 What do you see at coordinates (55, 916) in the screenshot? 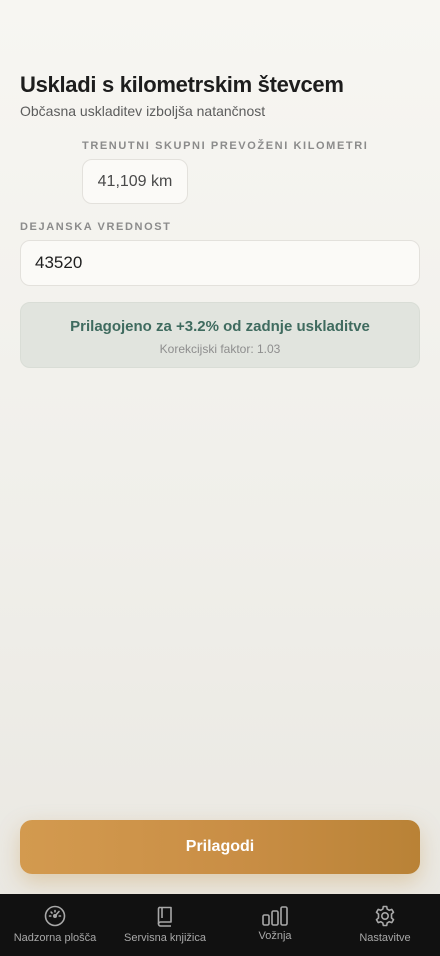
I see `speedometer-icon` at bounding box center [55, 916].